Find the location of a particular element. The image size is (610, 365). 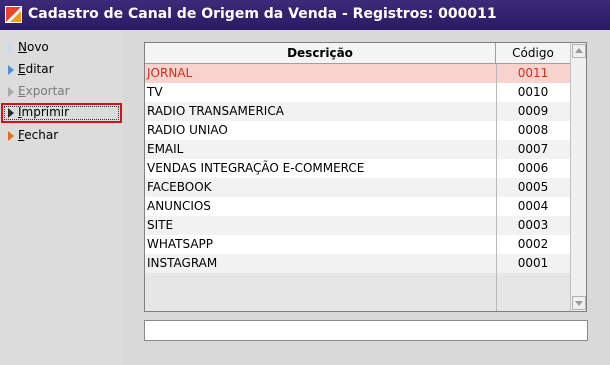

cell-codigo: 0002 is located at coordinates (533, 244).